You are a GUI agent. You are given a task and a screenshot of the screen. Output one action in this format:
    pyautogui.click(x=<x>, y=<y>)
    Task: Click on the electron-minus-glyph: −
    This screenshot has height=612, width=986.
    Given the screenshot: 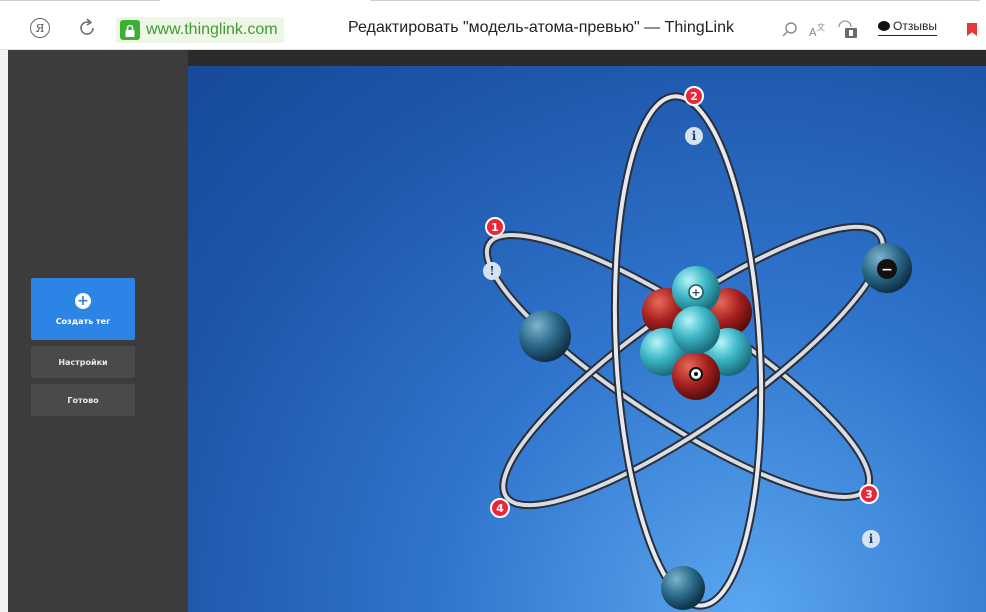 What is the action you would take?
    pyautogui.click(x=887, y=270)
    